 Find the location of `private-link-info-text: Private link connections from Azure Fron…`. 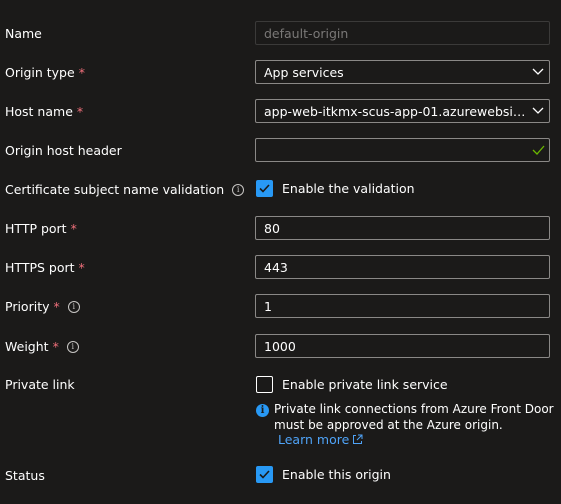

private-link-info-text: Private link connections from Azure Fron… is located at coordinates (414, 417).